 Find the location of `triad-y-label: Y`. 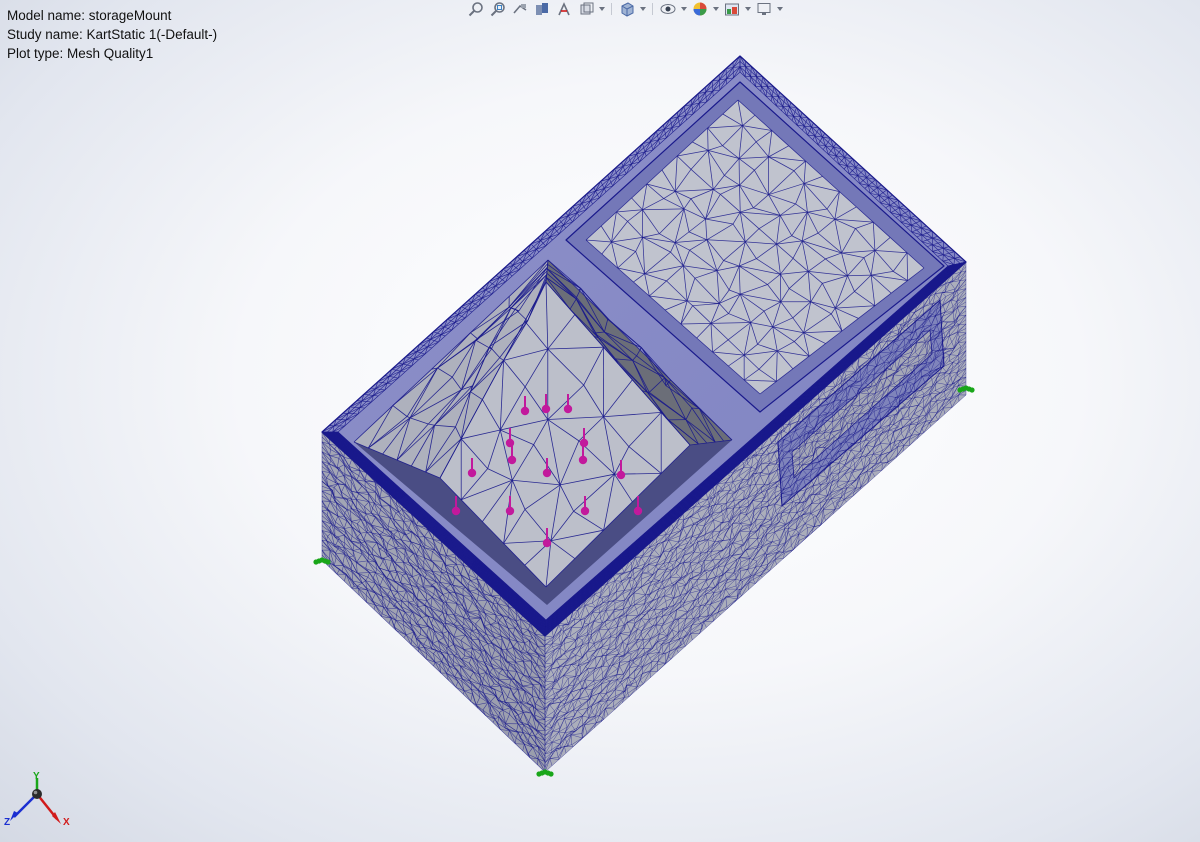

triad-y-label: Y is located at coordinates (36, 776).